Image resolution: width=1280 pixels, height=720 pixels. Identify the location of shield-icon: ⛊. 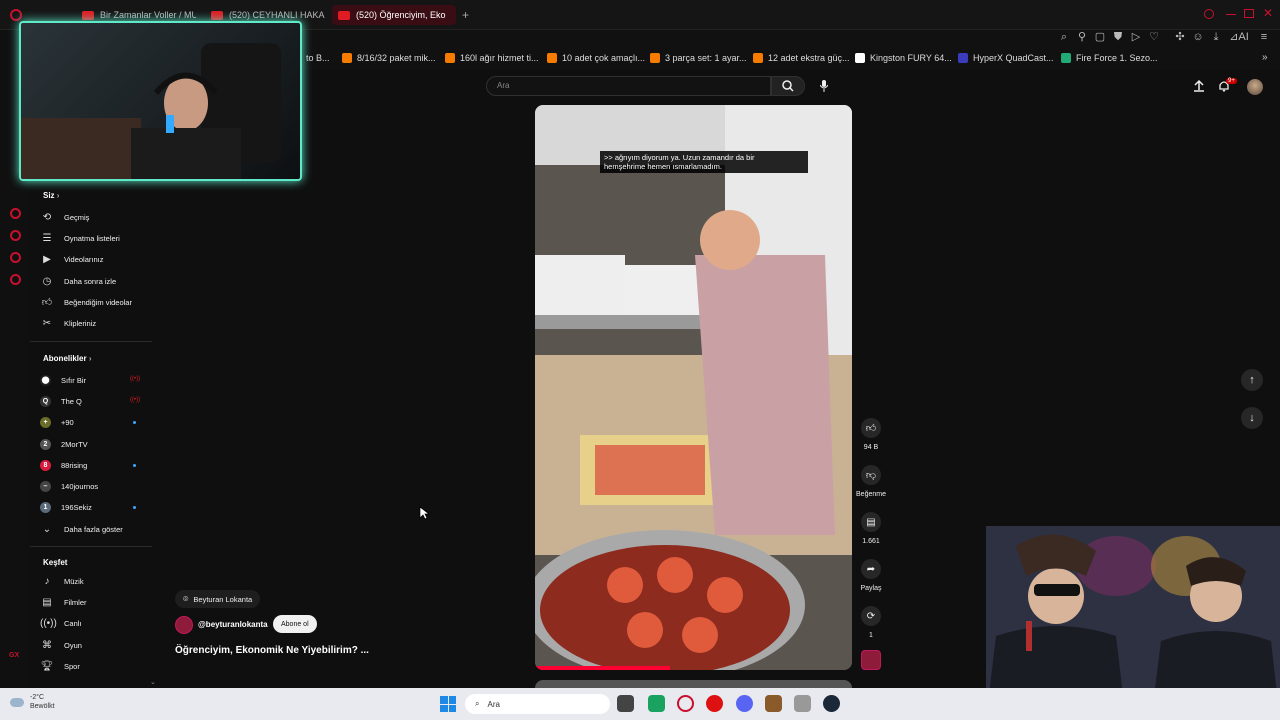
(1118, 37).